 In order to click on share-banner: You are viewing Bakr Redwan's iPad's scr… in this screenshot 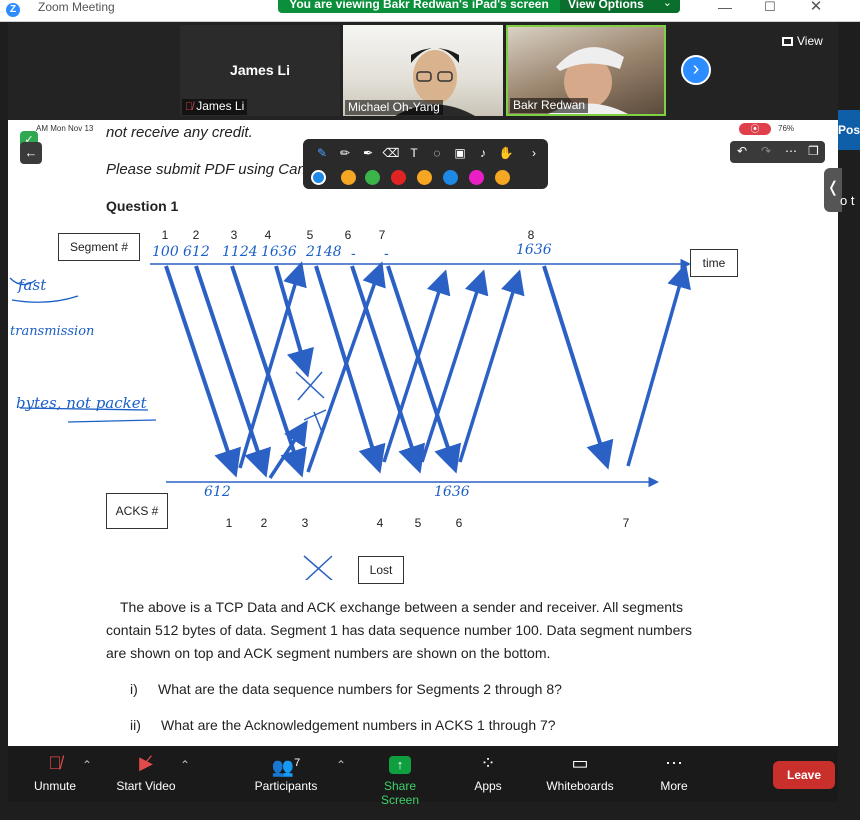, I will do `click(479, 6)`.